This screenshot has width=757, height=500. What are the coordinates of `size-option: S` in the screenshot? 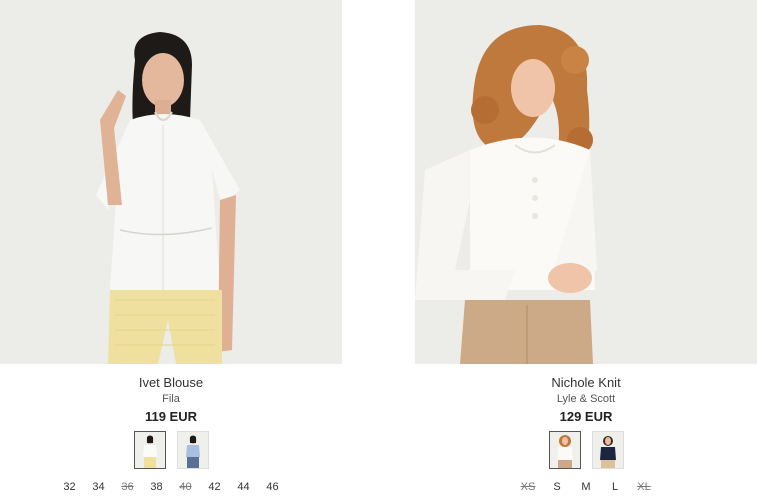 It's located at (557, 487).